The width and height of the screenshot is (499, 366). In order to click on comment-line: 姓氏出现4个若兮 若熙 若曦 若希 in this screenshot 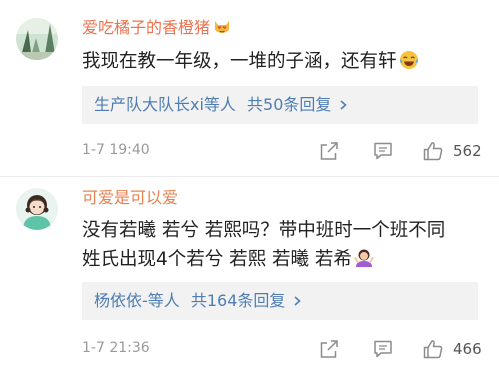, I will do `click(263, 259)`.